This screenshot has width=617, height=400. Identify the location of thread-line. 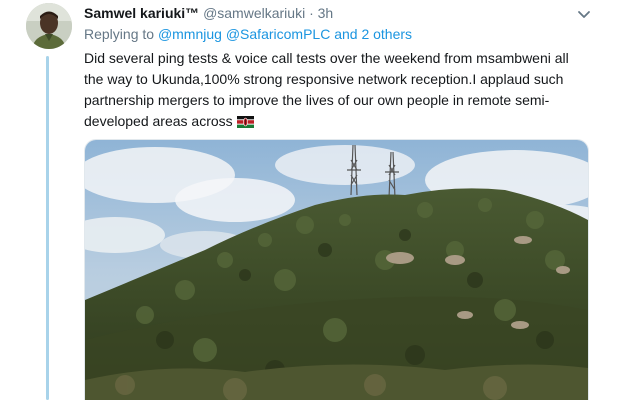
(47, 228).